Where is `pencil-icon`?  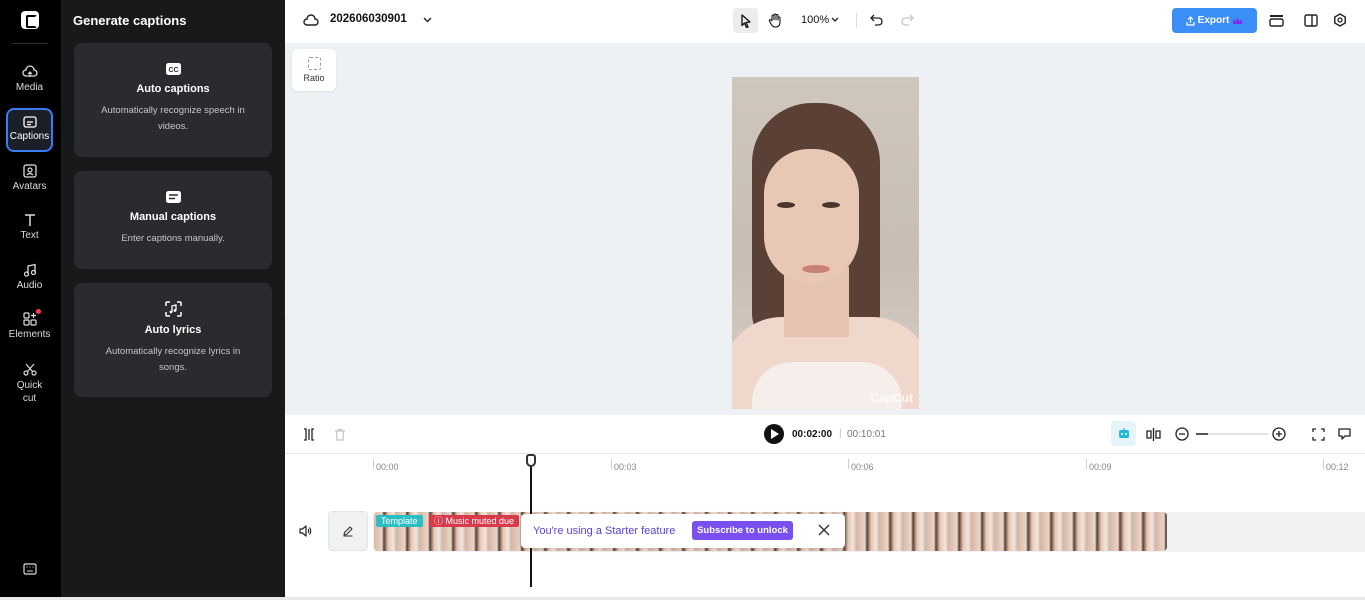 pencil-icon is located at coordinates (348, 531).